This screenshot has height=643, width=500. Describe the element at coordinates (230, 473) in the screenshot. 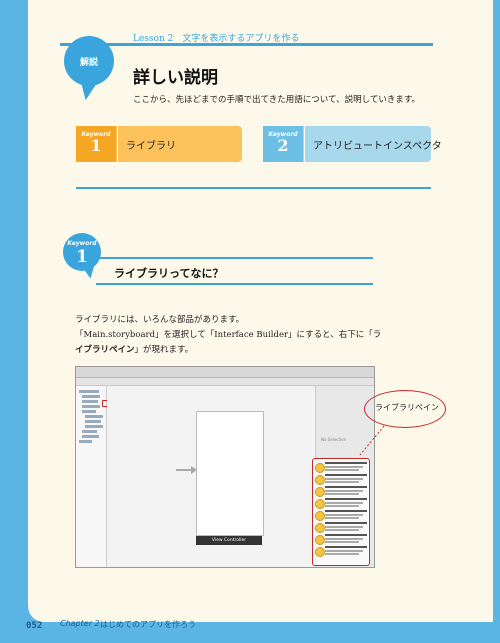

I see `view-controller-scene` at that location.